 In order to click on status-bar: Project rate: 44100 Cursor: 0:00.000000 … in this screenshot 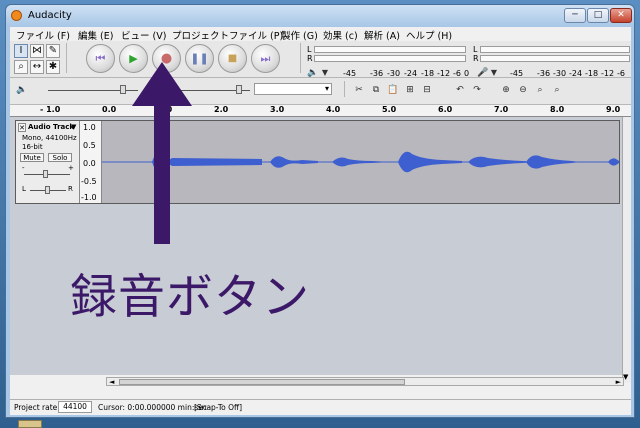, I will do `click(320, 407)`.